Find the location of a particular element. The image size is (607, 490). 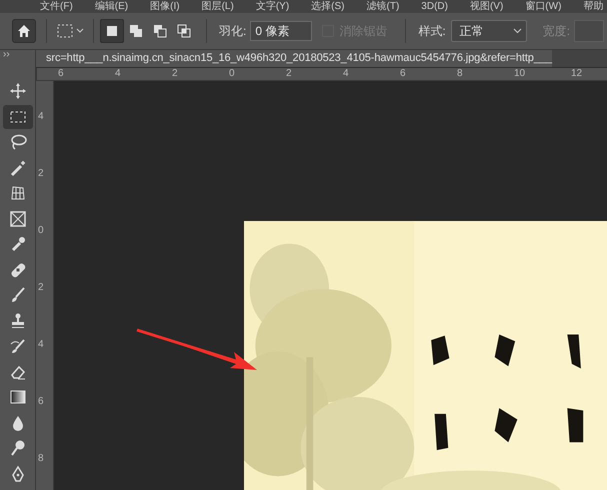

style-label: 样式: is located at coordinates (432, 31).